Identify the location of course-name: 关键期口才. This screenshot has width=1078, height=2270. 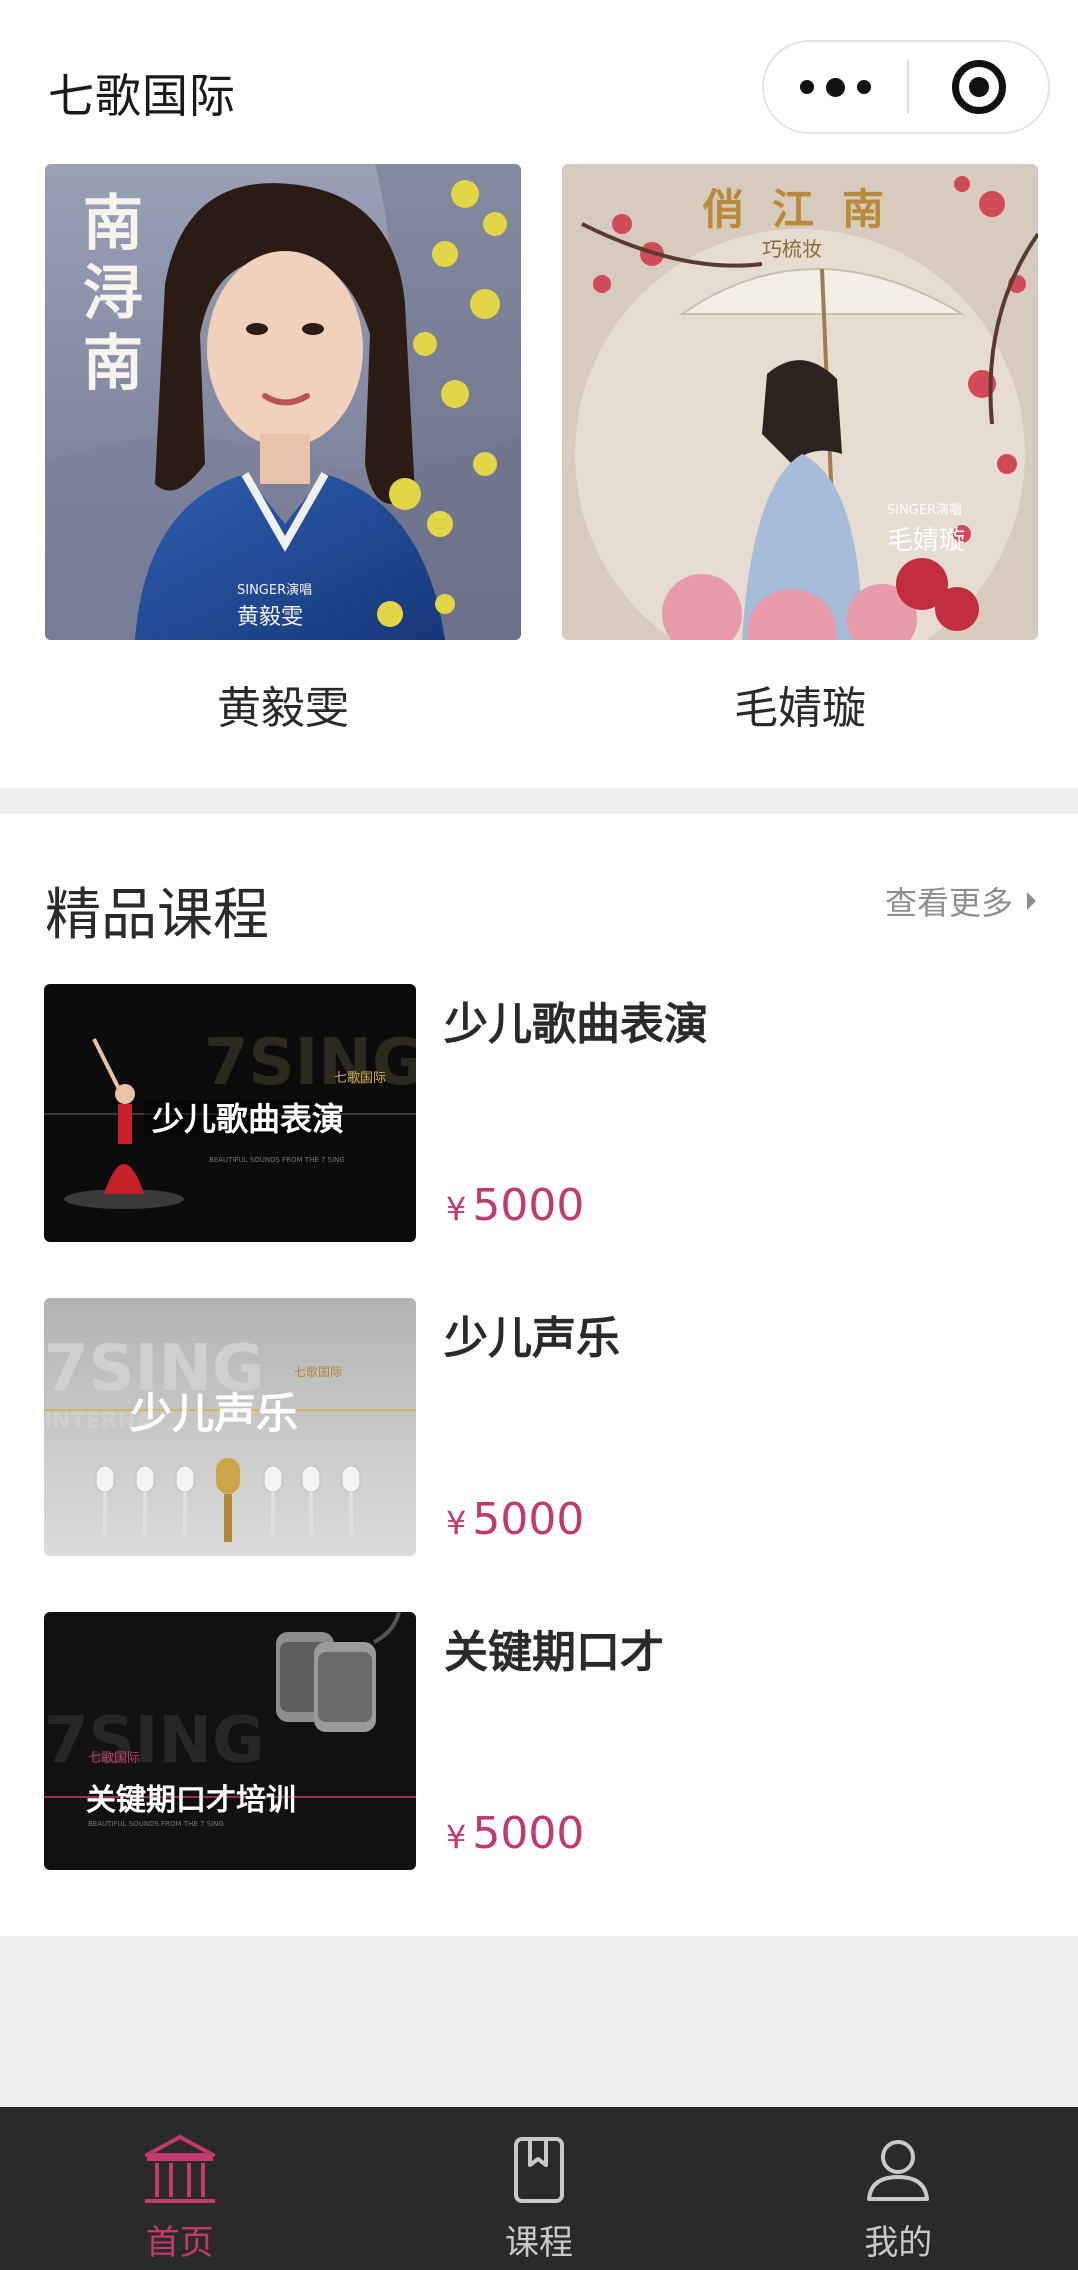
(554, 1652).